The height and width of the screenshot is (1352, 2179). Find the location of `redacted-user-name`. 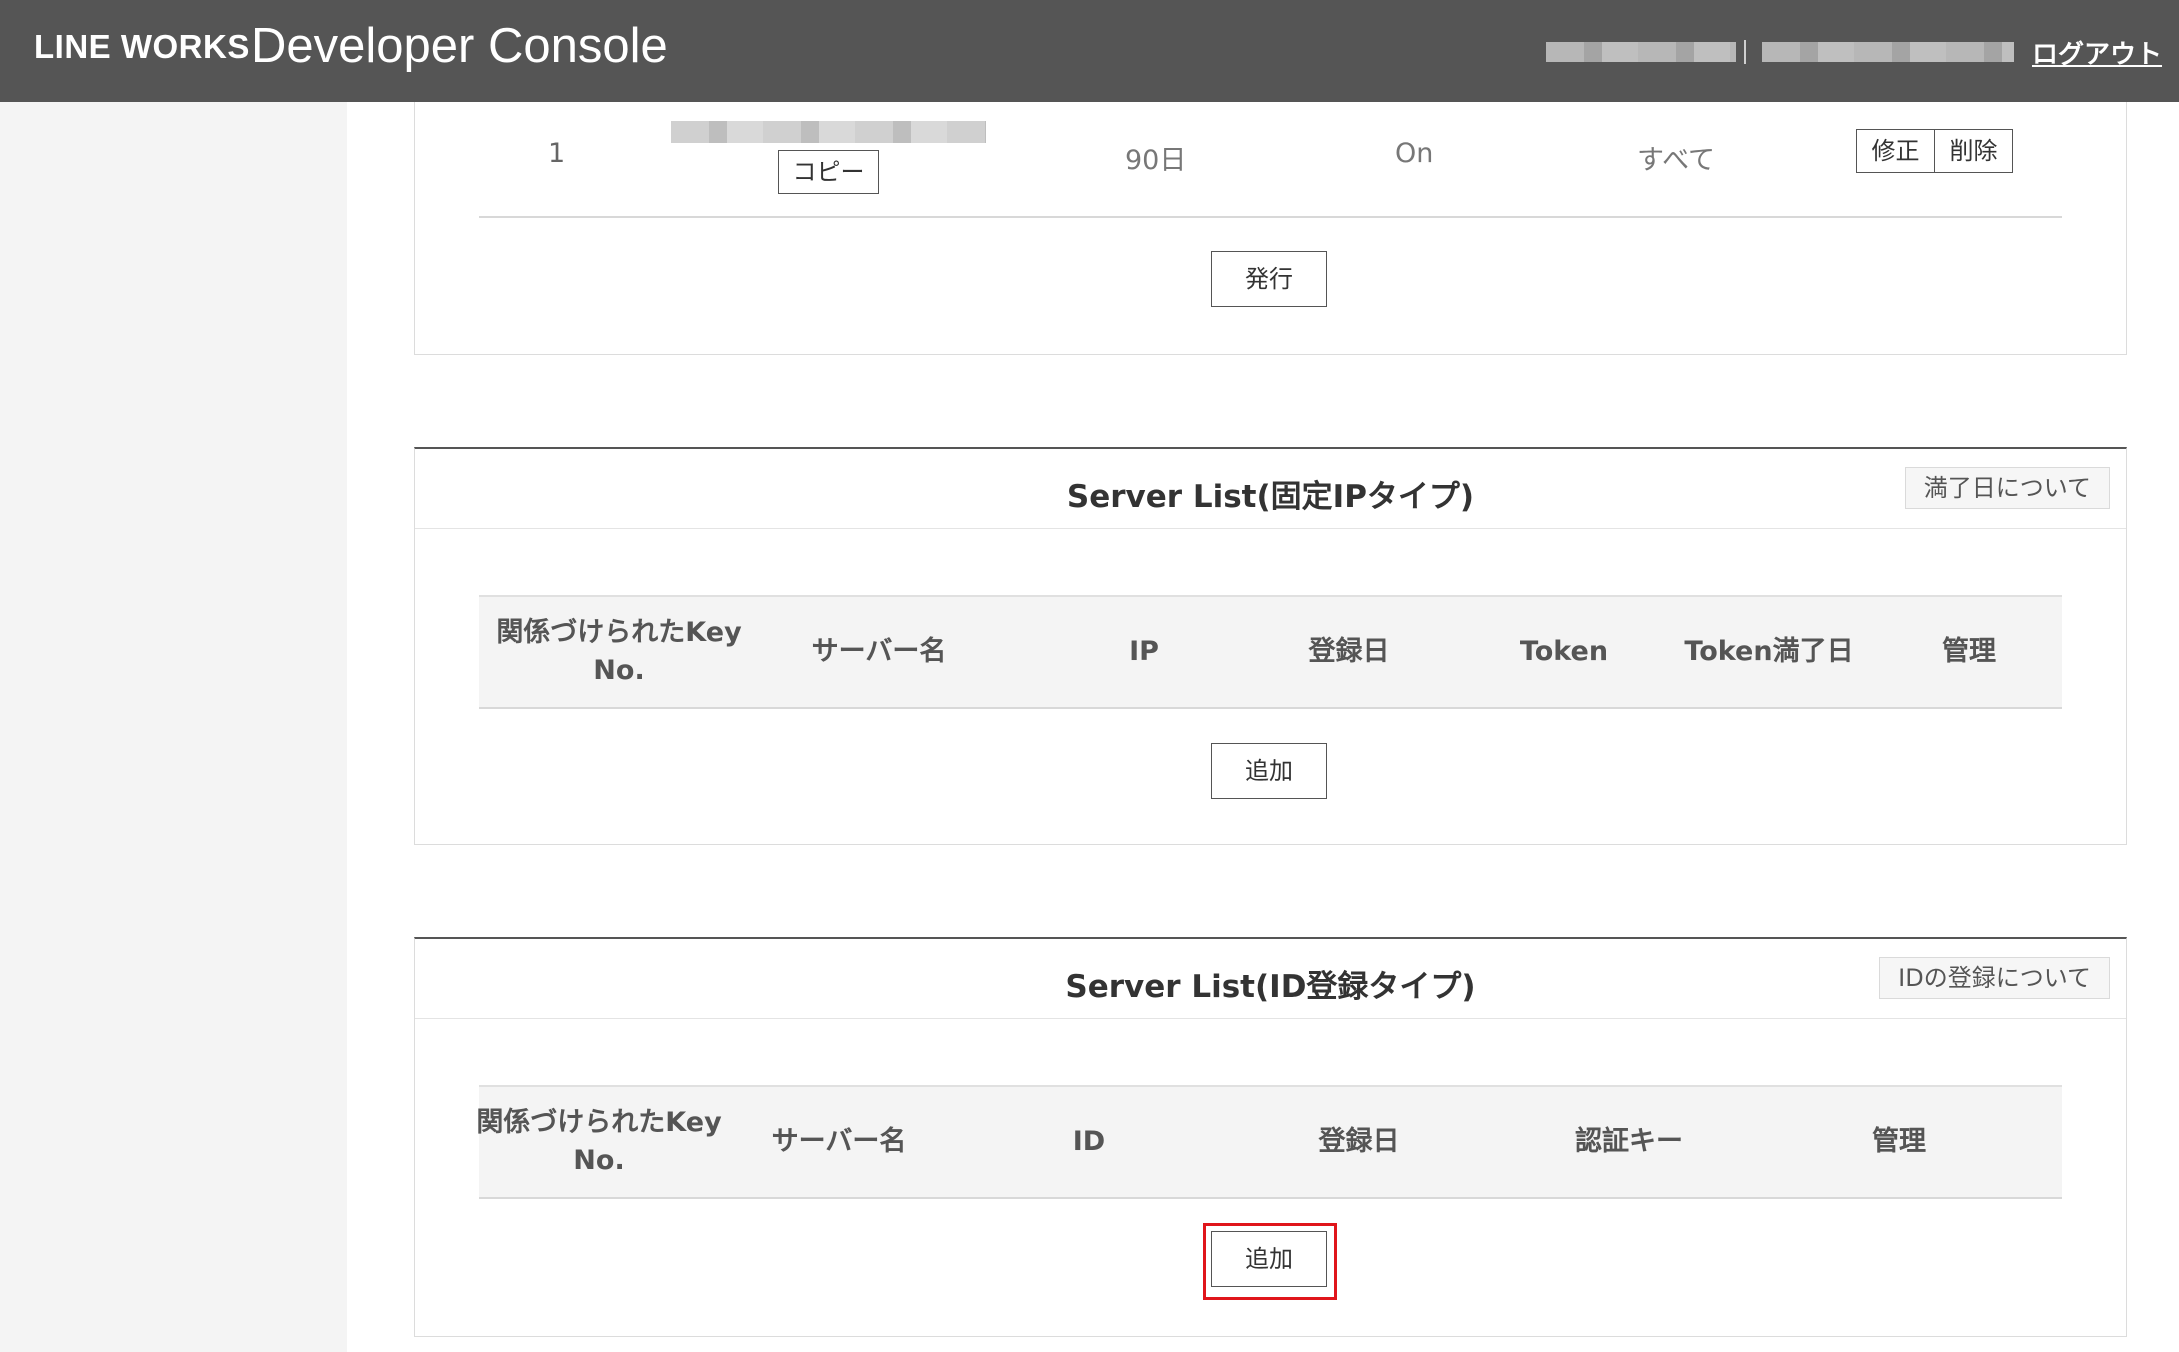

redacted-user-name is located at coordinates (1641, 52).